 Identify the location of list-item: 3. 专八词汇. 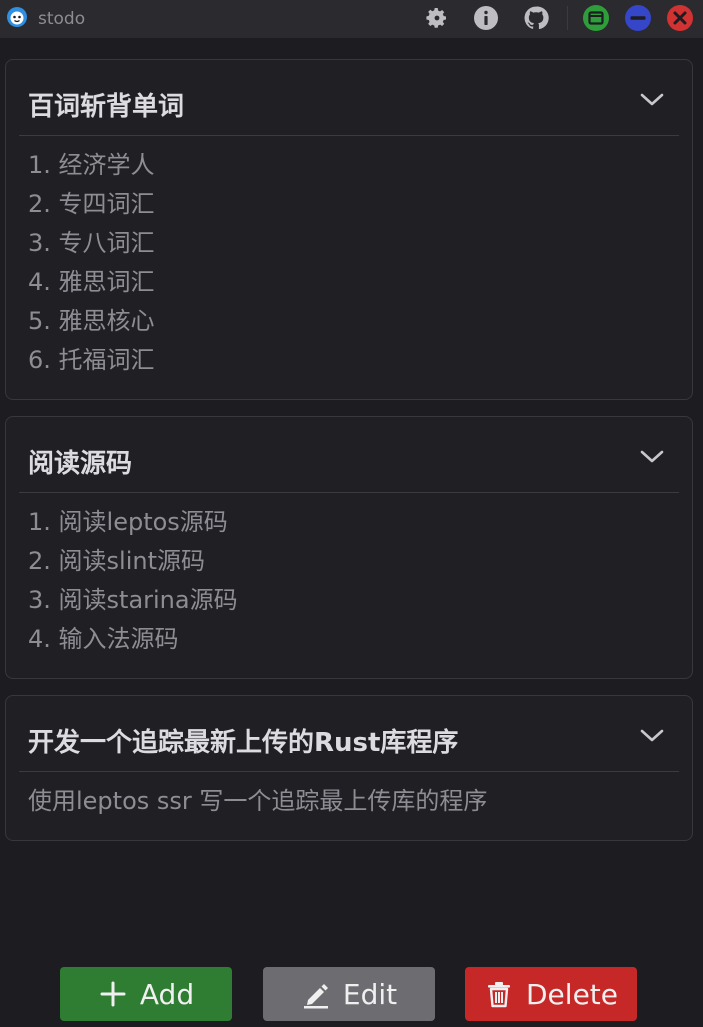
(91, 243).